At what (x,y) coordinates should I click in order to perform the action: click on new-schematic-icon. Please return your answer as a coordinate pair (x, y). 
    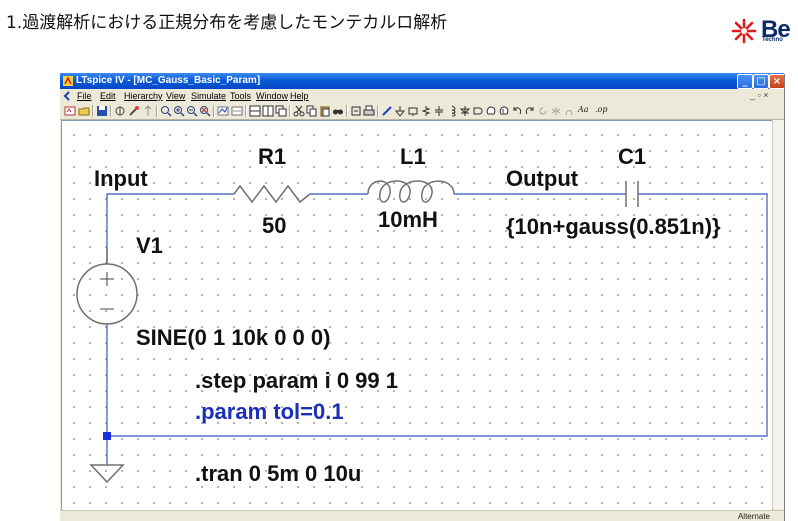
    Looking at the image, I should click on (70, 111).